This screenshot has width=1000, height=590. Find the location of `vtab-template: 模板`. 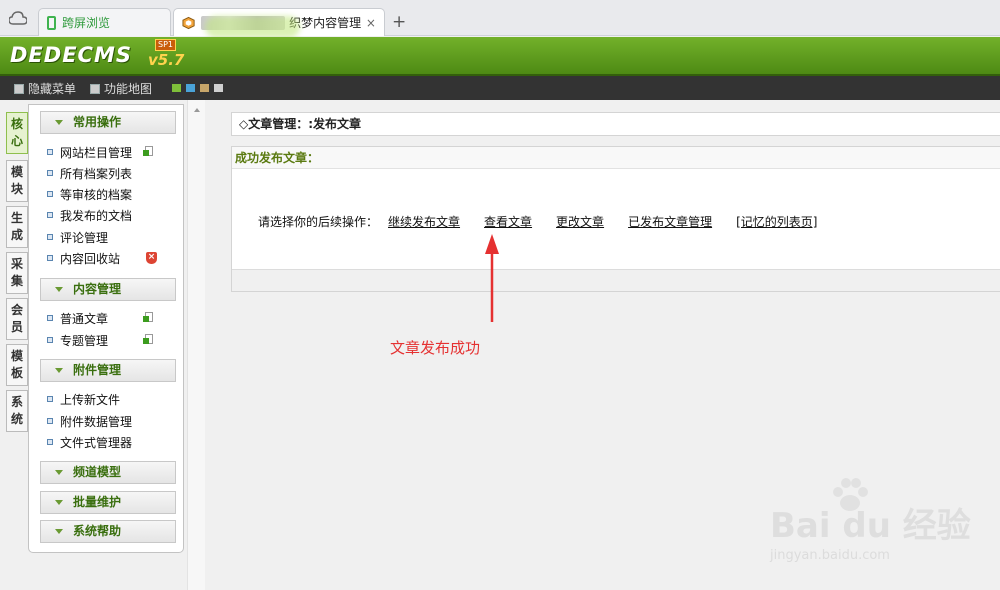

vtab-template: 模板 is located at coordinates (17, 365).